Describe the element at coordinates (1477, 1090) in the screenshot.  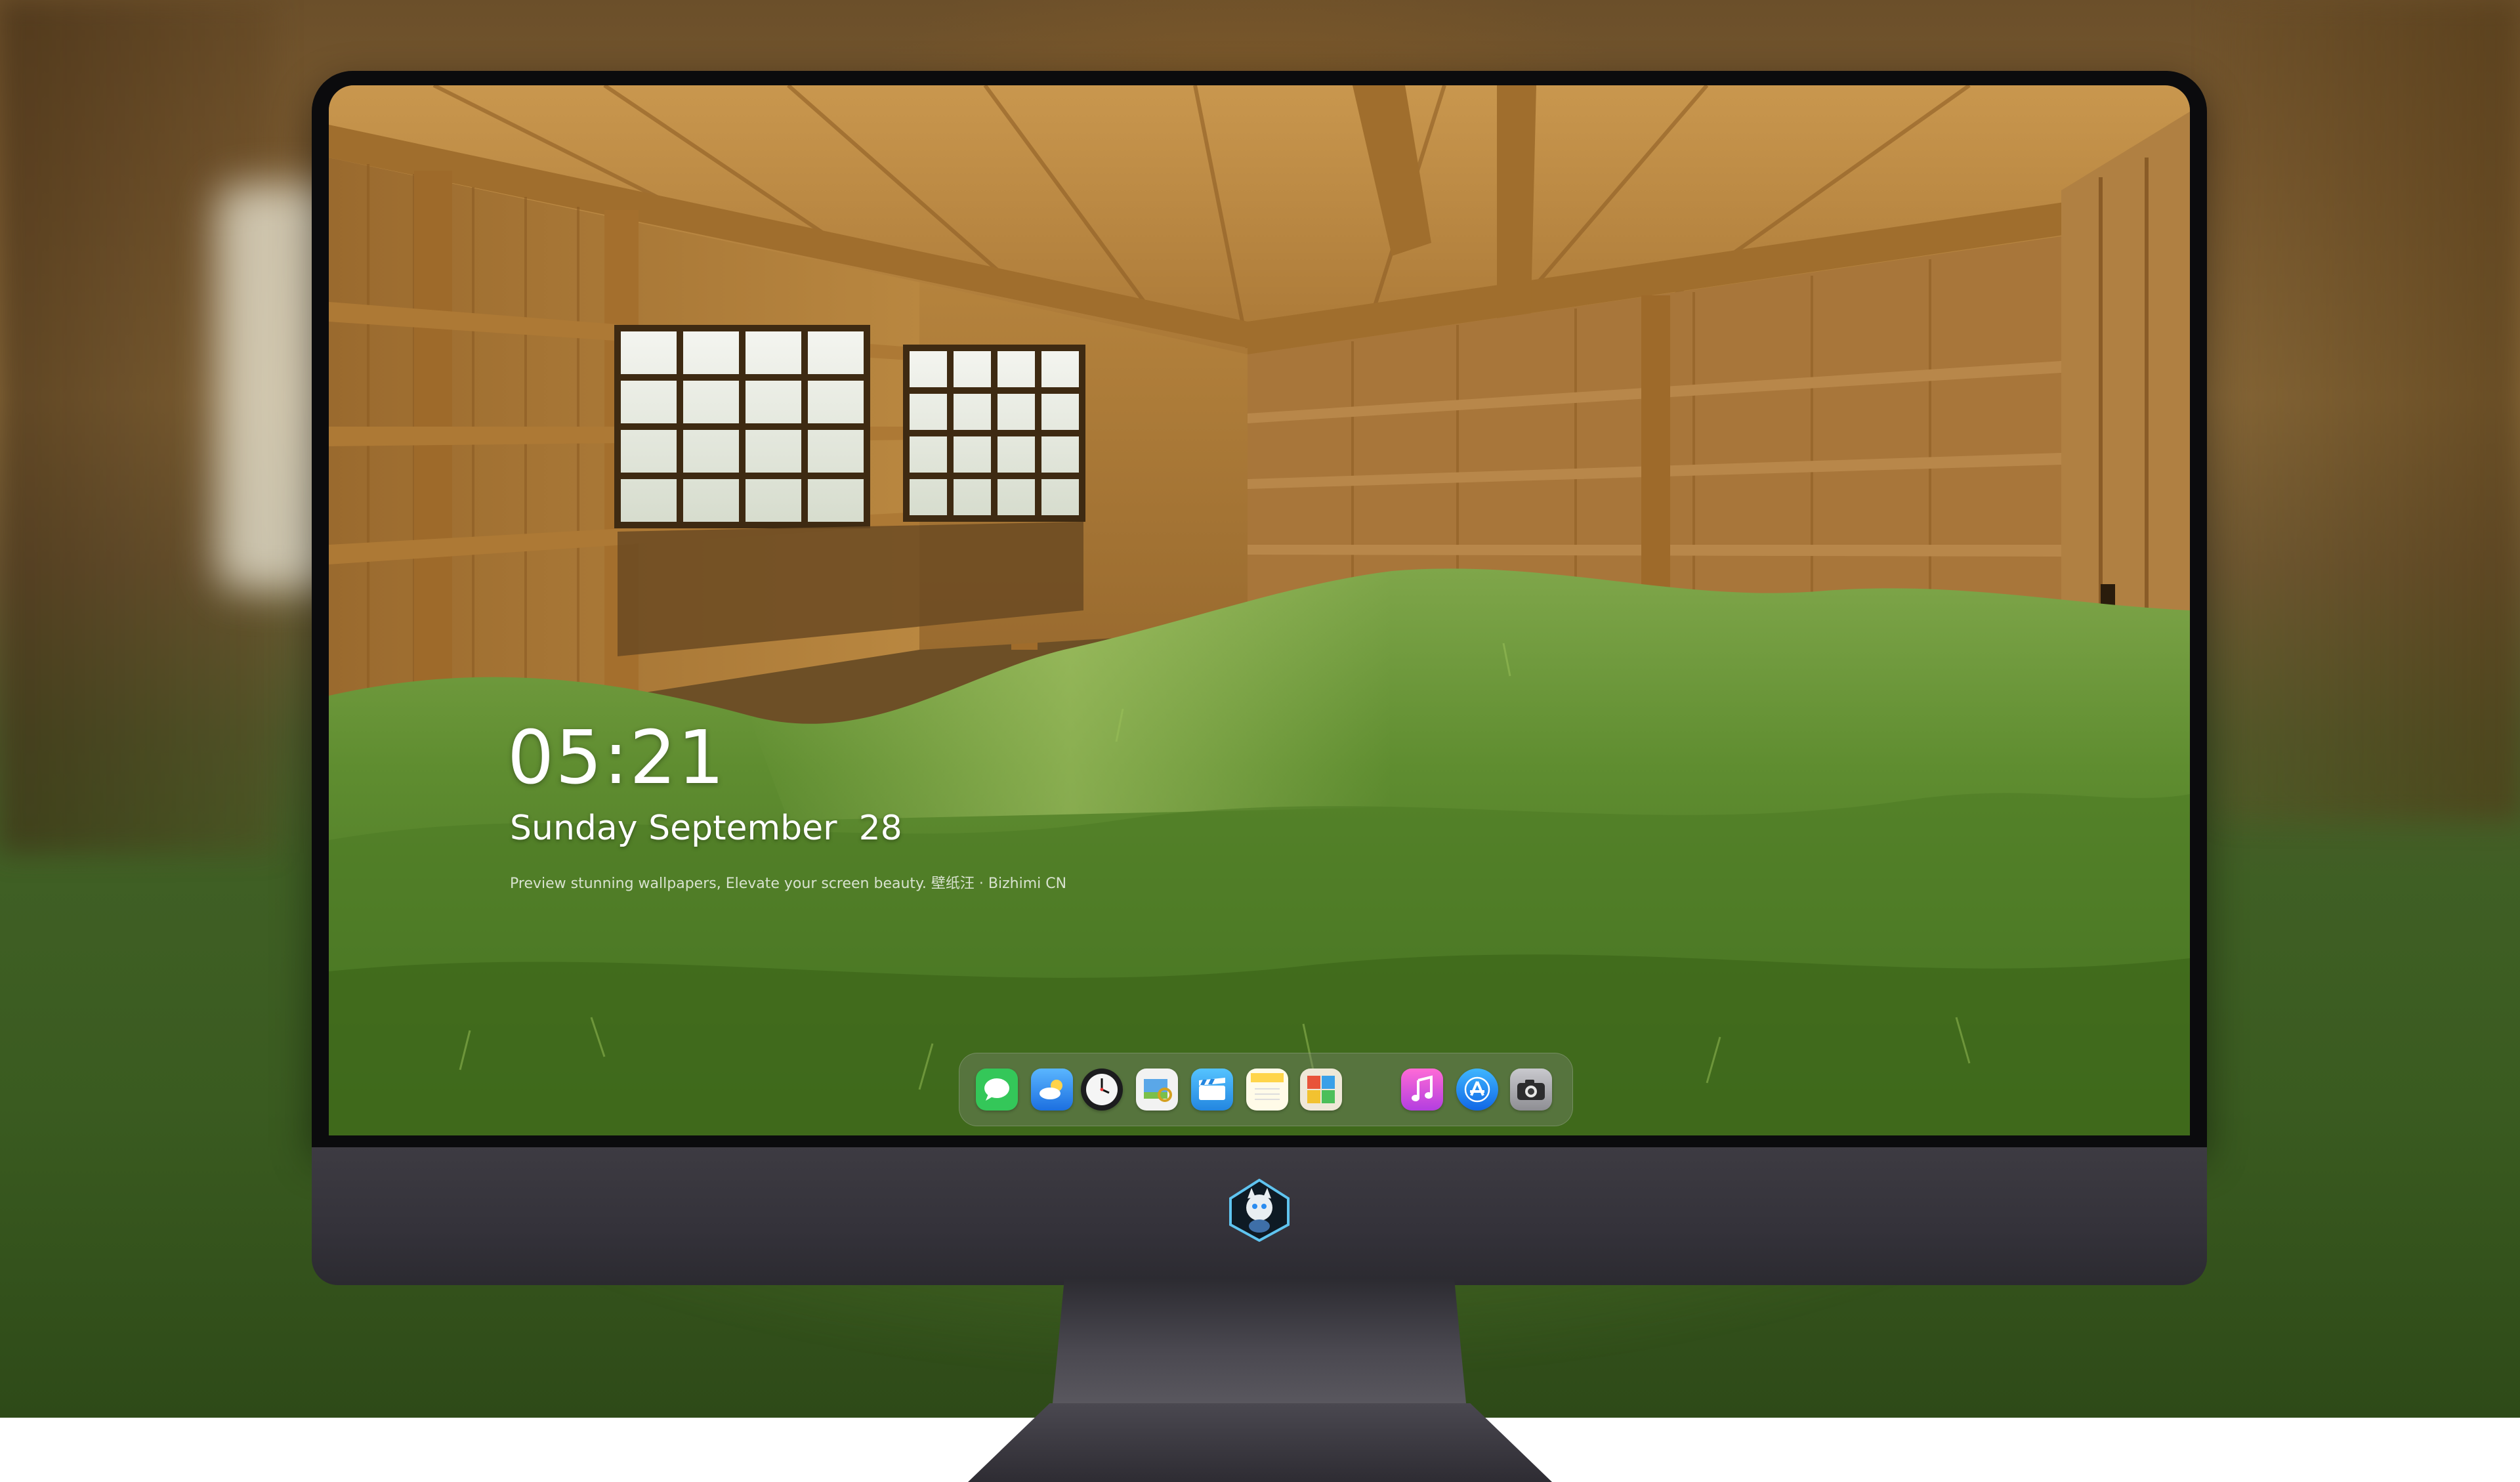
I see `app-store-icon` at that location.